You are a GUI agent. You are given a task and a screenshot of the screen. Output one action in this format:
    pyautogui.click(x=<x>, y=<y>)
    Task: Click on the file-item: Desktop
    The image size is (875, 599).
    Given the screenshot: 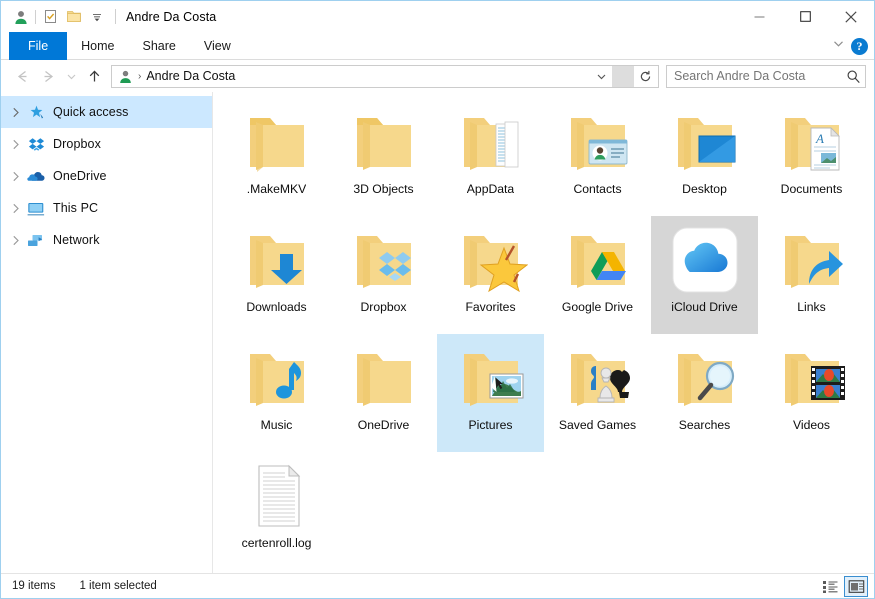 What is the action you would take?
    pyautogui.click(x=704, y=157)
    